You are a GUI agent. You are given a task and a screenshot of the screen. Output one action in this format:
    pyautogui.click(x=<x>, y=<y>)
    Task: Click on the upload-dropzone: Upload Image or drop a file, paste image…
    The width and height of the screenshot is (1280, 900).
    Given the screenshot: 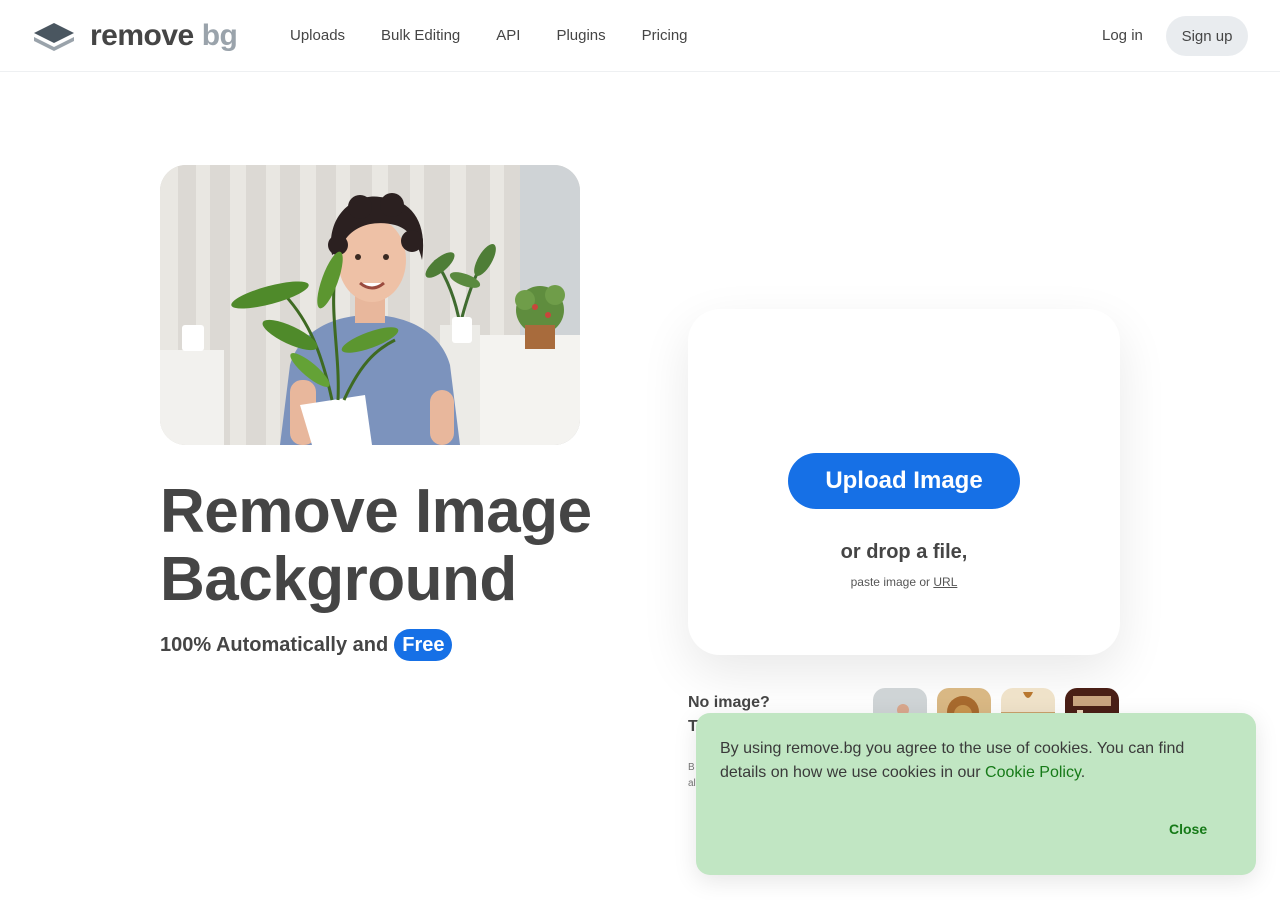 What is the action you would take?
    pyautogui.click(x=904, y=482)
    